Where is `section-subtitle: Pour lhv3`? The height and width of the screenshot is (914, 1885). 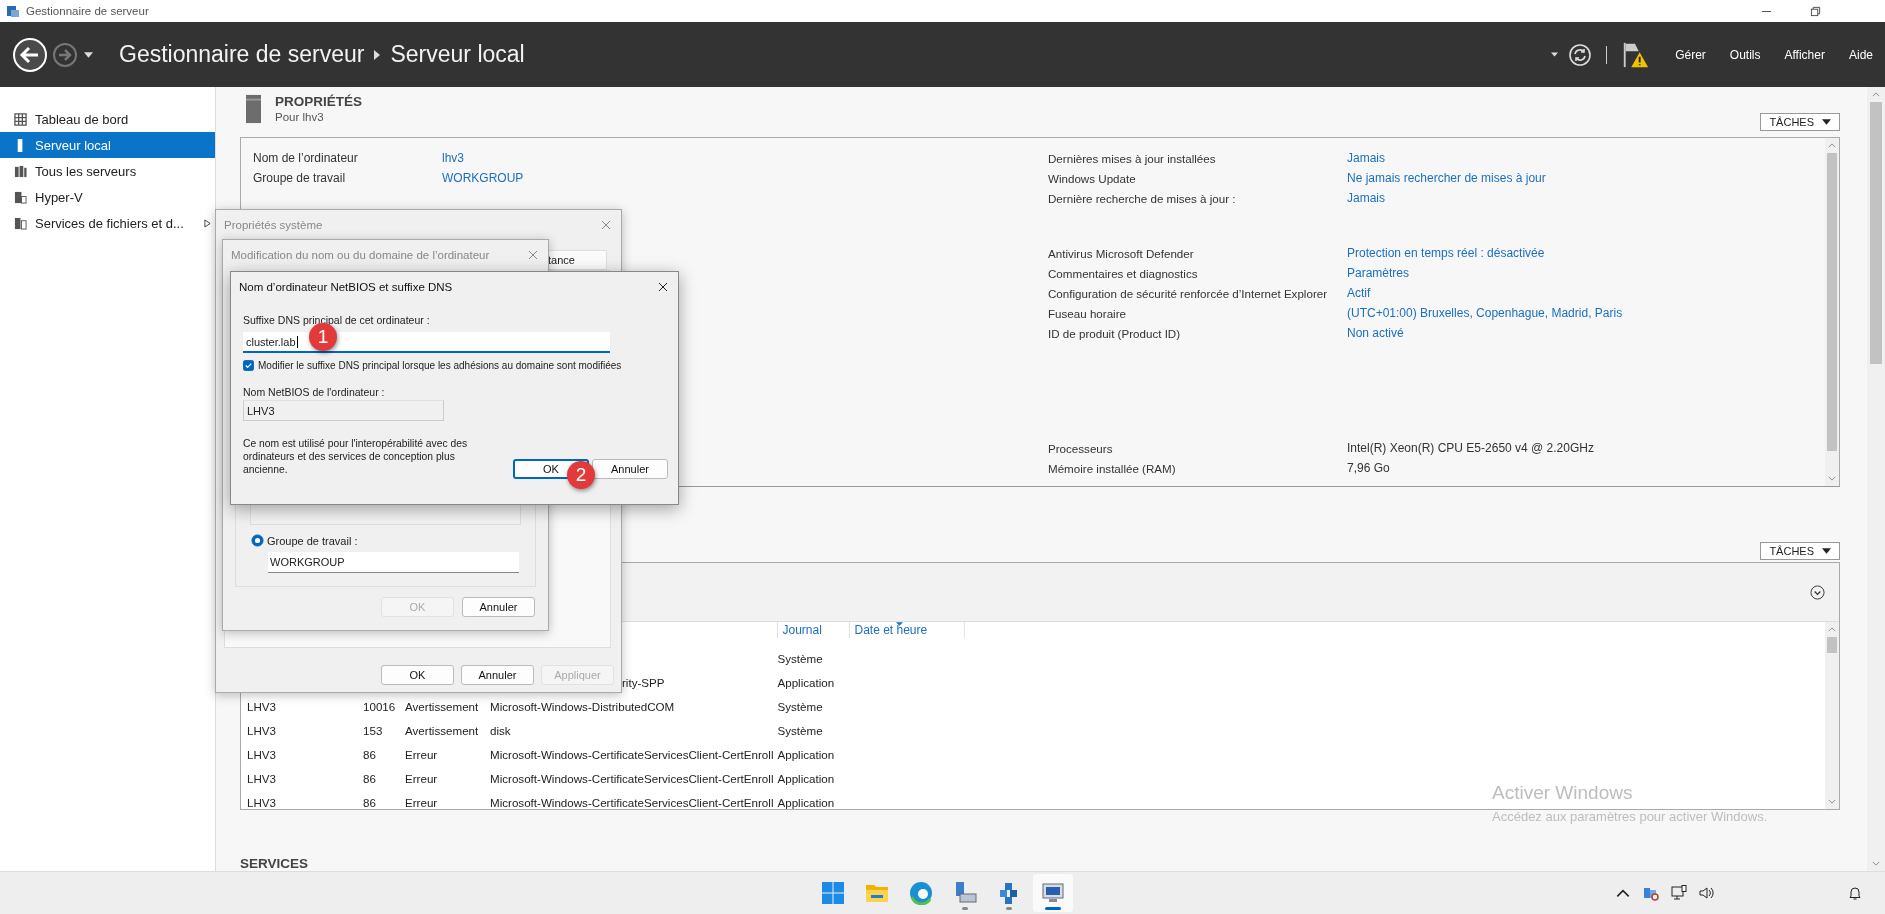
section-subtitle: Pour lhv3 is located at coordinates (300, 117).